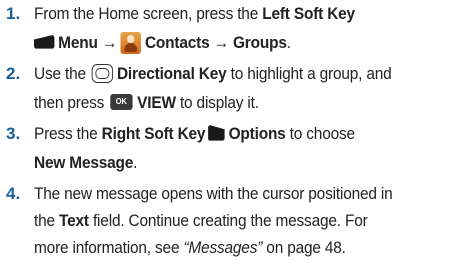  Describe the element at coordinates (109, 247) in the screenshot. I see `step-text: more information, see` at that location.